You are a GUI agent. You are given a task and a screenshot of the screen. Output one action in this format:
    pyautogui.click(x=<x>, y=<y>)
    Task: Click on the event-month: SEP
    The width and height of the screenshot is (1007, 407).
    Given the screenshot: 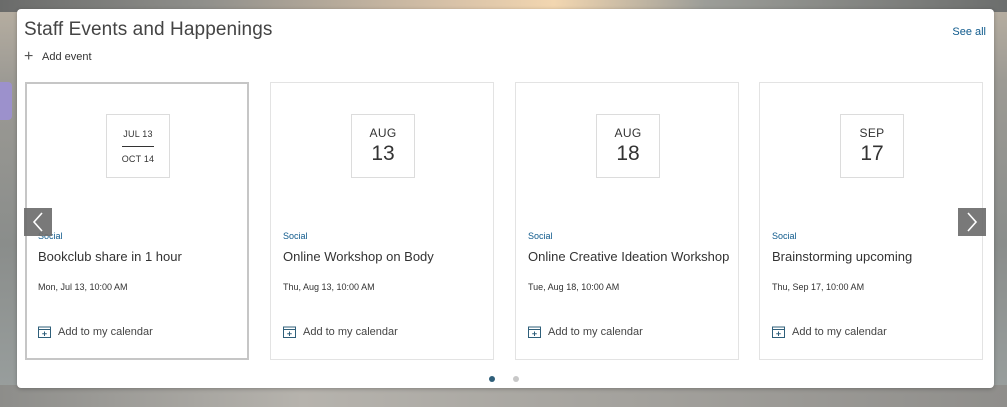 What is the action you would take?
    pyautogui.click(x=872, y=133)
    